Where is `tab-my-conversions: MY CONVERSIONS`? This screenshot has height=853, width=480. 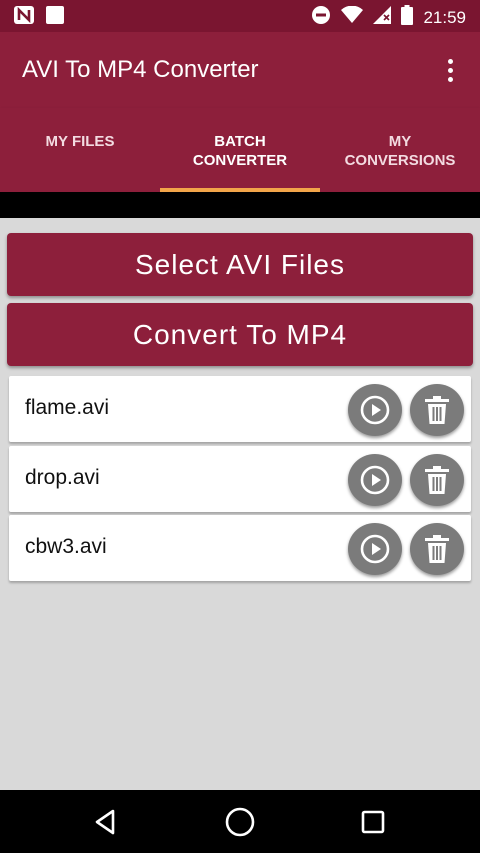
tab-my-conversions: MY CONVERSIONS is located at coordinates (400, 150).